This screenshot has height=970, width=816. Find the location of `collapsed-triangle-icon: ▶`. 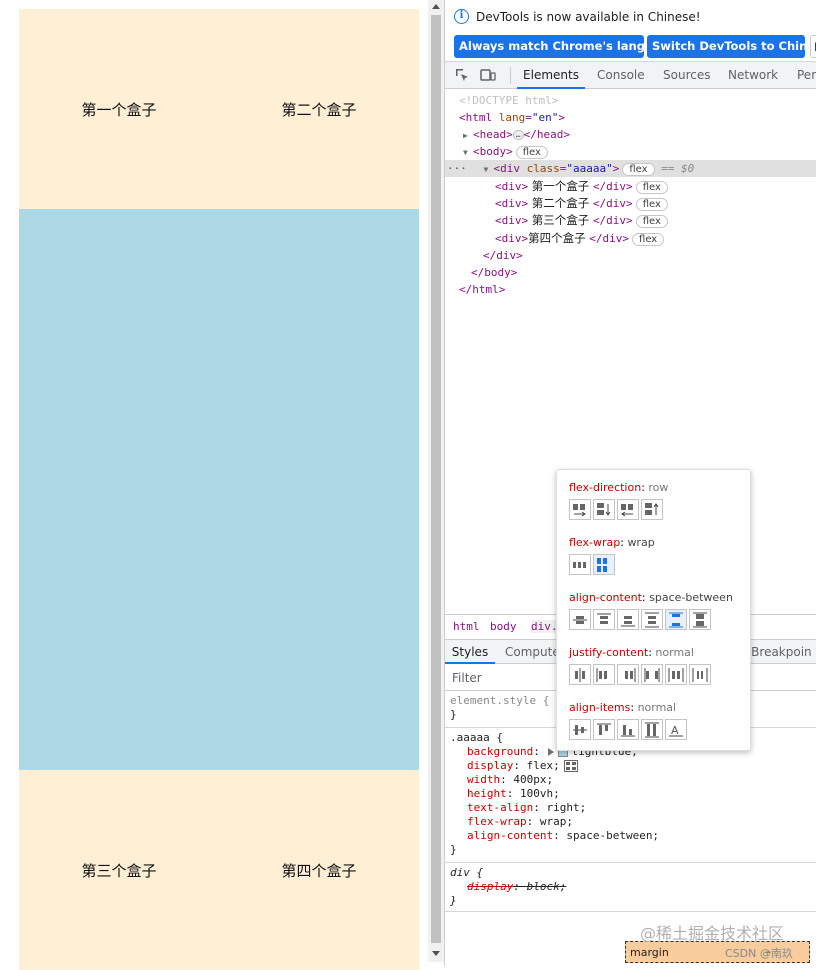

collapsed-triangle-icon: ▶ is located at coordinates (468, 135).